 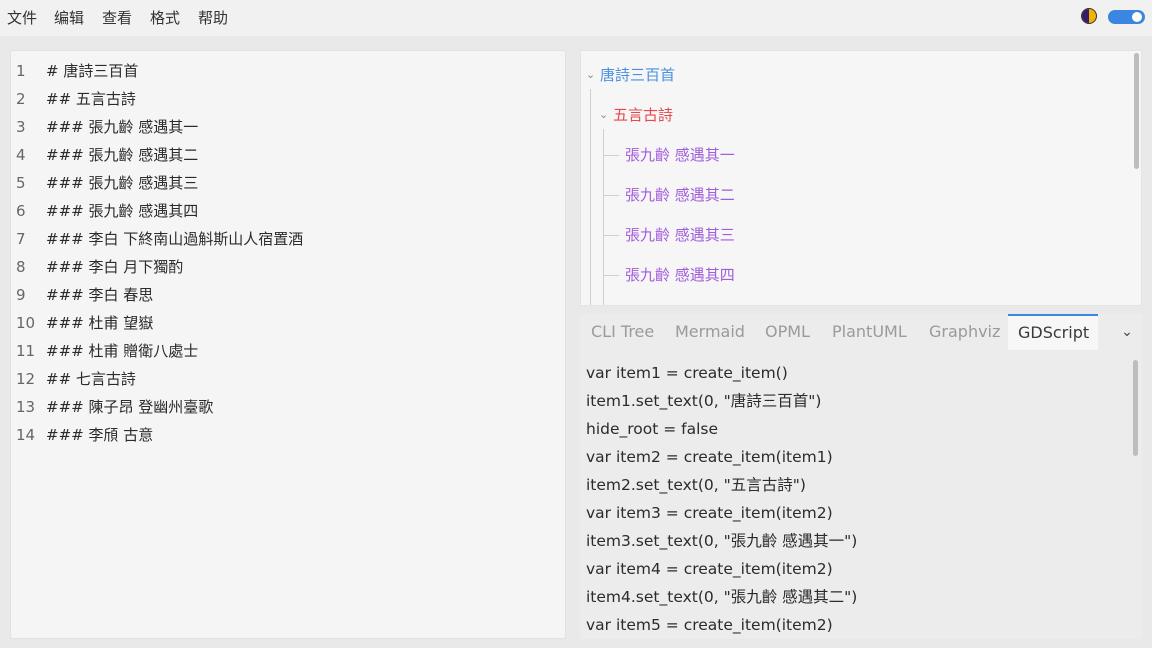 I want to click on editor-line: 2 ## 五言古詩, so click(x=288, y=99).